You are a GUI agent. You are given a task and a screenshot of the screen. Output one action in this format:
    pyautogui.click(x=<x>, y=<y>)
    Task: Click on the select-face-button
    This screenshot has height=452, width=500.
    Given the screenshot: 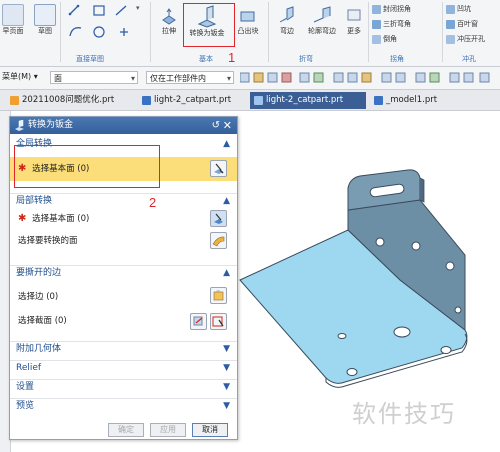 What is the action you would take?
    pyautogui.click(x=218, y=168)
    